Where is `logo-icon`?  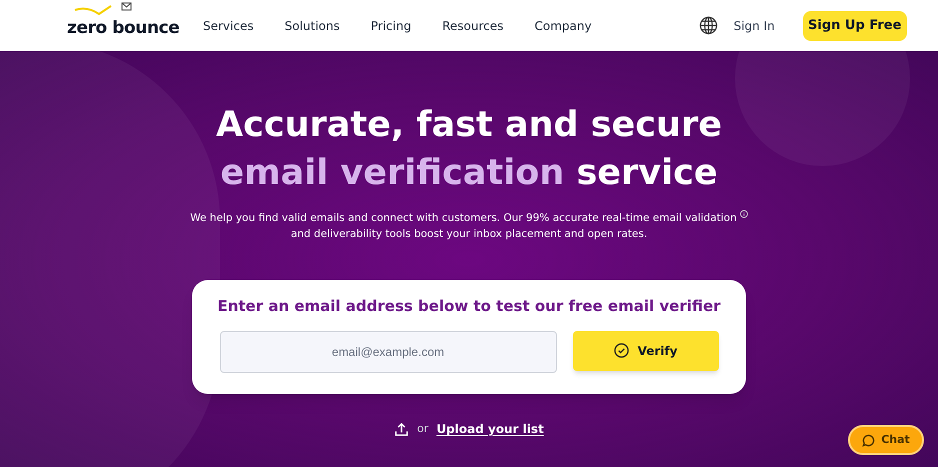 logo-icon is located at coordinates (103, 8).